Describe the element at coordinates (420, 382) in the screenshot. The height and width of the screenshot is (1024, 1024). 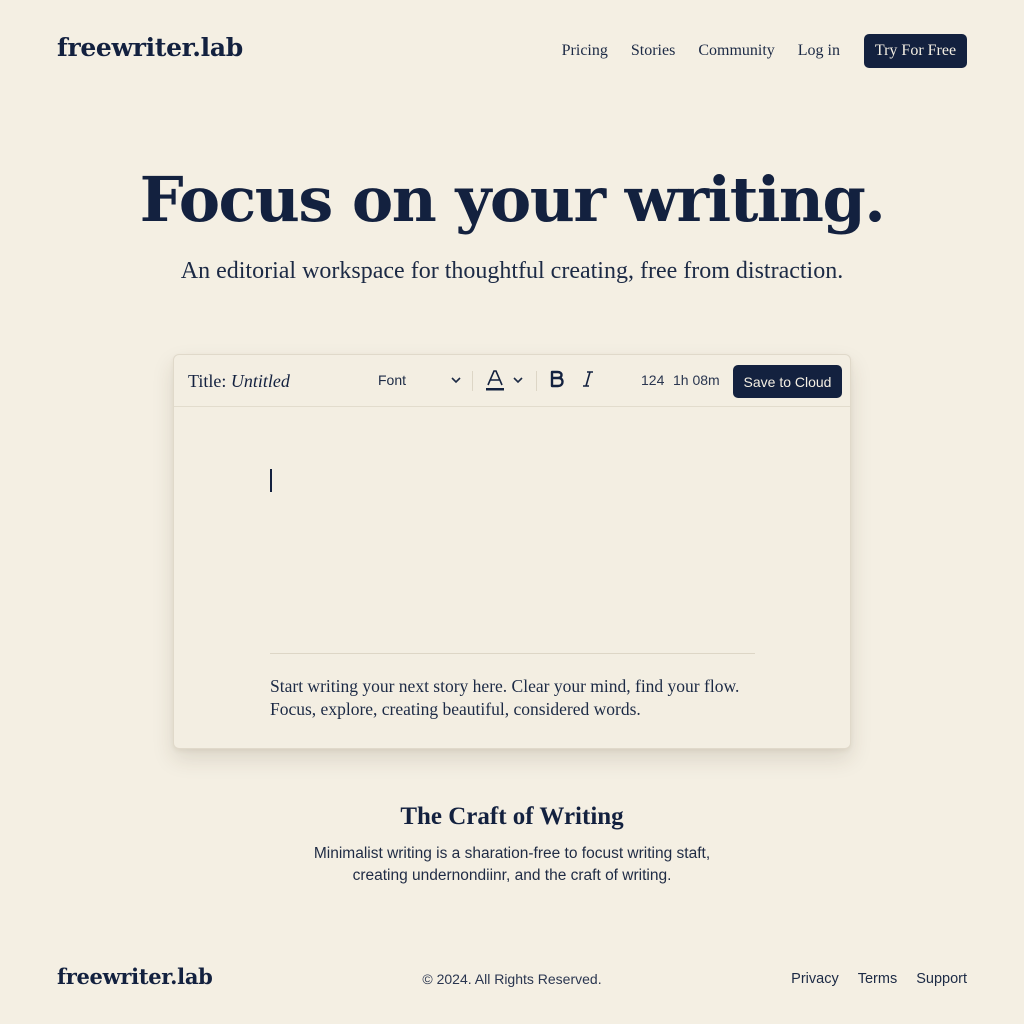
I see `font-dropdown: Font` at that location.